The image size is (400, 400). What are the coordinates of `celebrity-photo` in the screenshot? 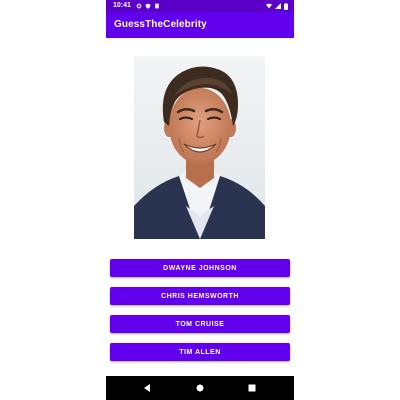 It's located at (199, 147).